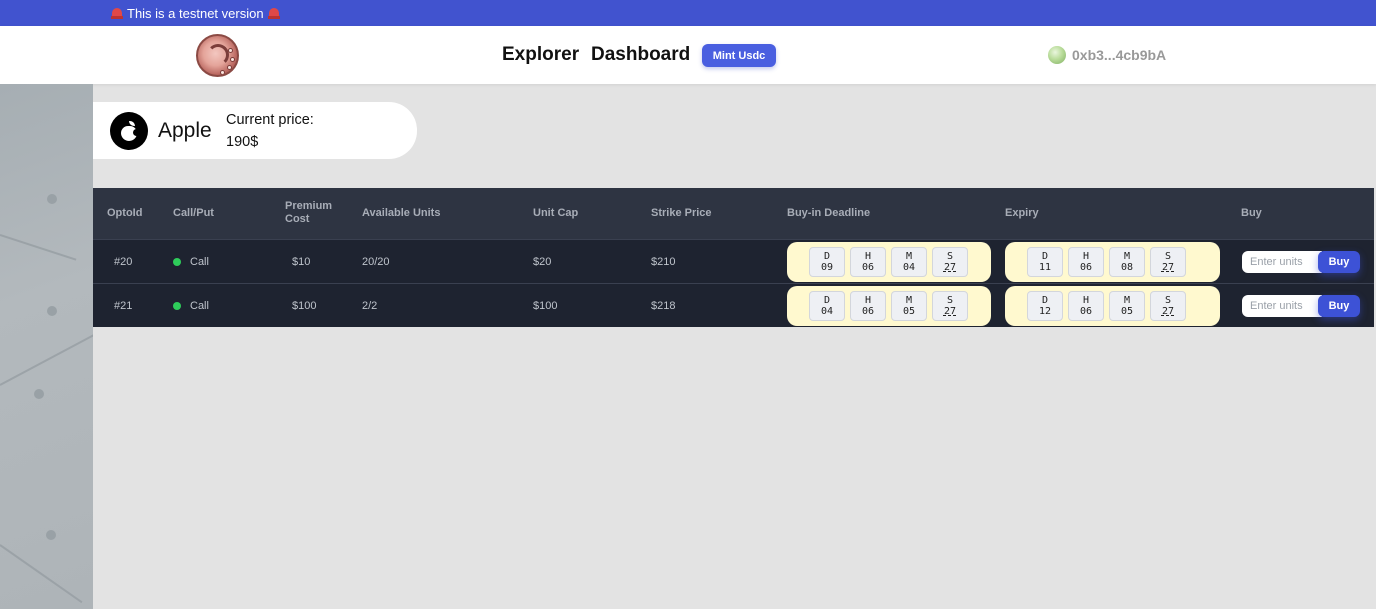  Describe the element at coordinates (681, 213) in the screenshot. I see `header-strike-price: Strike Price` at that location.